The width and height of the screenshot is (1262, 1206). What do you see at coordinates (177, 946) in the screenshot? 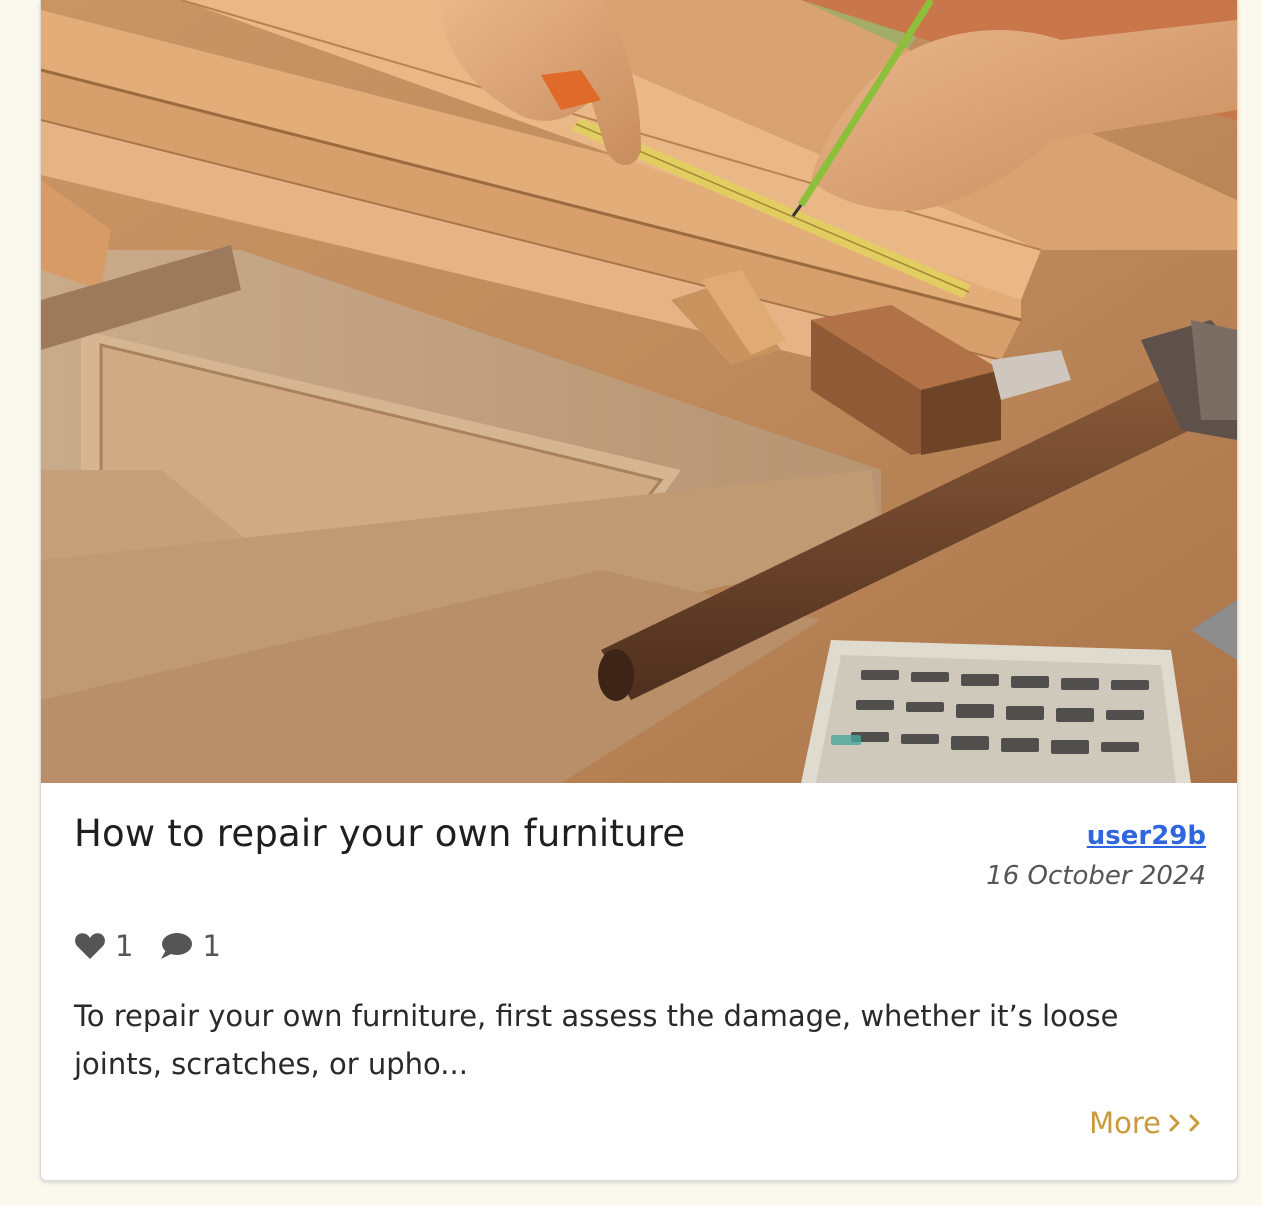
I see `speech-bubble-icon` at bounding box center [177, 946].